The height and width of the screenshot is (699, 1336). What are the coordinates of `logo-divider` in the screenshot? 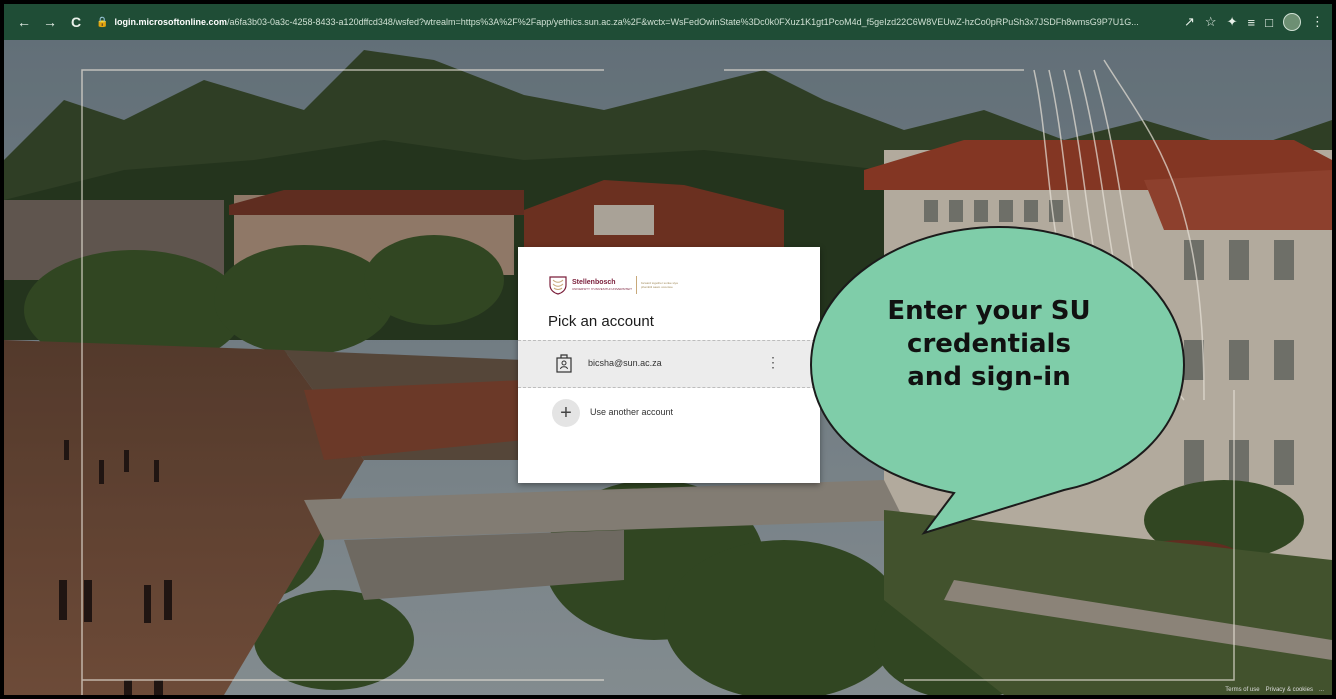 It's located at (636, 285).